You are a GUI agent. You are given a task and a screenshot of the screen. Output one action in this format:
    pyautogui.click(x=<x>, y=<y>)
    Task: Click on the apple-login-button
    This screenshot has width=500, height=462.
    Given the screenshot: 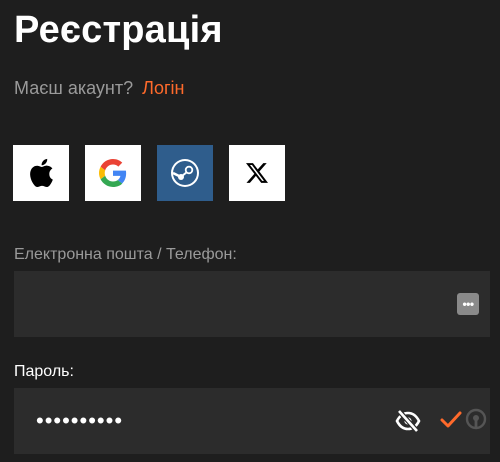 What is the action you would take?
    pyautogui.click(x=41, y=173)
    